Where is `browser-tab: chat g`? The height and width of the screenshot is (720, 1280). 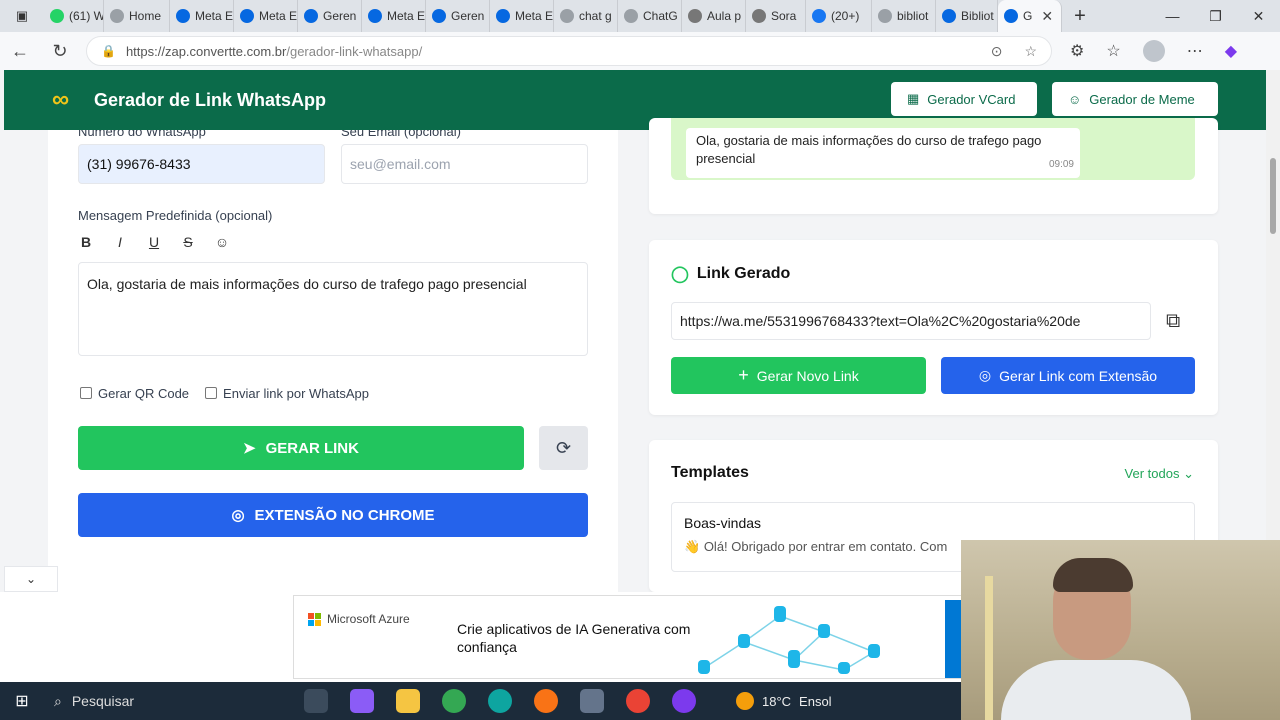 browser-tab: chat g is located at coordinates (586, 16).